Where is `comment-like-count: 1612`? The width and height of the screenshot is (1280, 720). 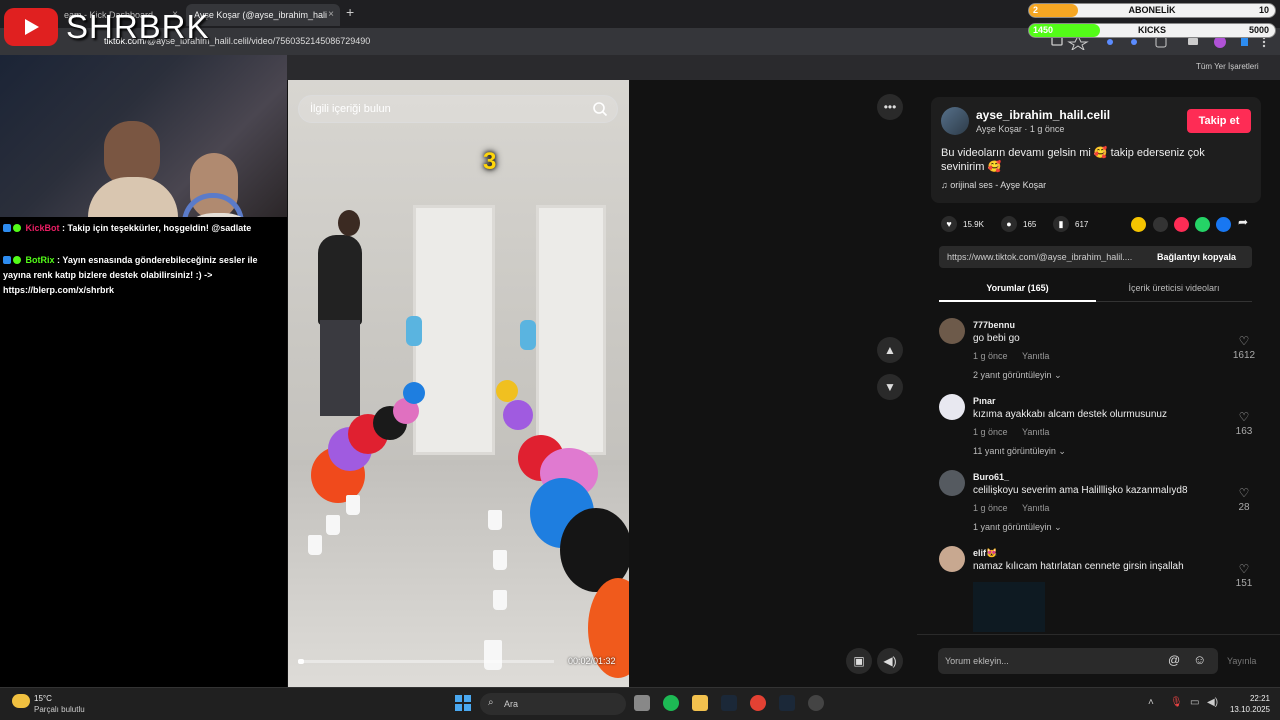 comment-like-count: 1612 is located at coordinates (1244, 355).